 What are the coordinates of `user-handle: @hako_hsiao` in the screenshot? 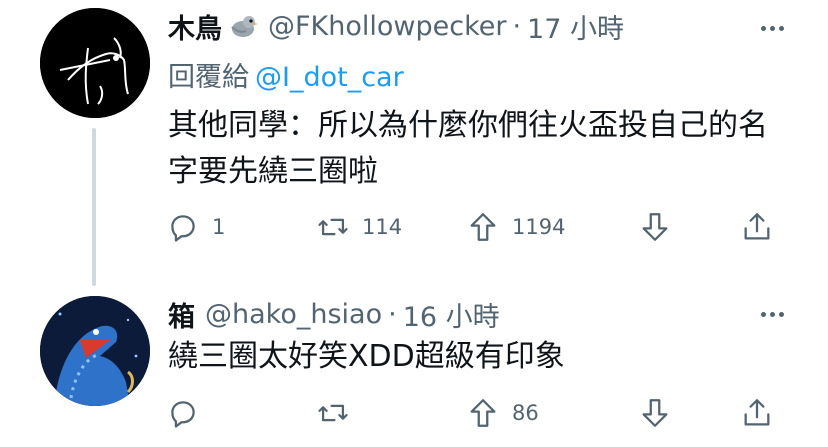 It's located at (293, 314).